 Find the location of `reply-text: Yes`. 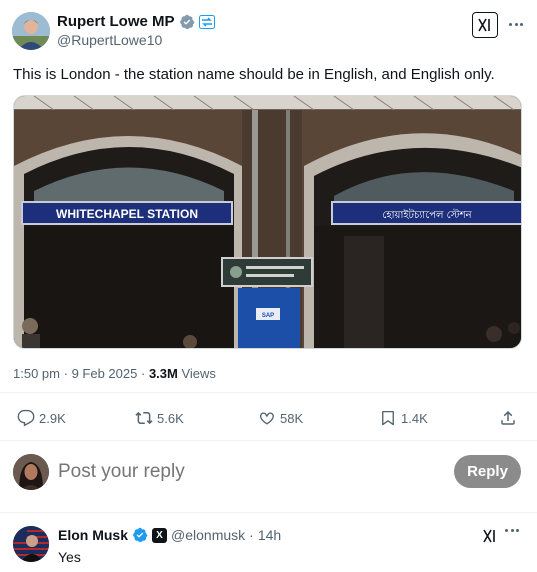

reply-text: Yes is located at coordinates (69, 557).